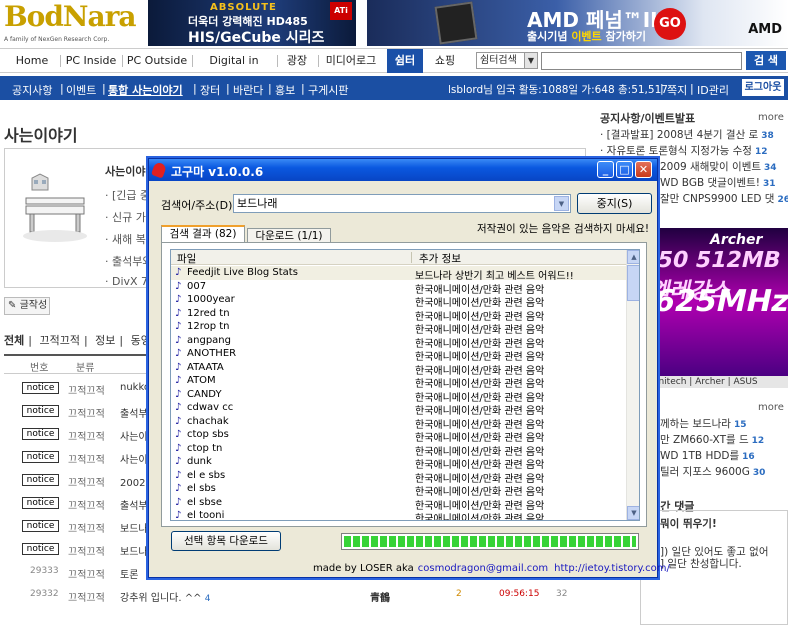 This screenshot has width=788, height=625. What do you see at coordinates (398, 504) in the screenshot?
I see `result-row: ♪ el sbse 한국애니메이션/만화 관련 음악` at bounding box center [398, 504].